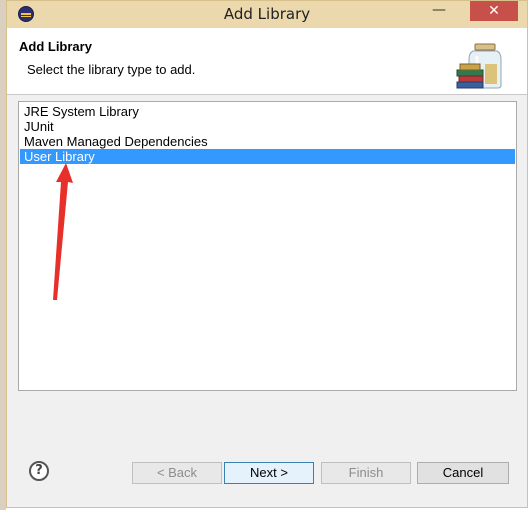 The height and width of the screenshot is (510, 529). I want to click on help-button: ?, so click(39, 471).